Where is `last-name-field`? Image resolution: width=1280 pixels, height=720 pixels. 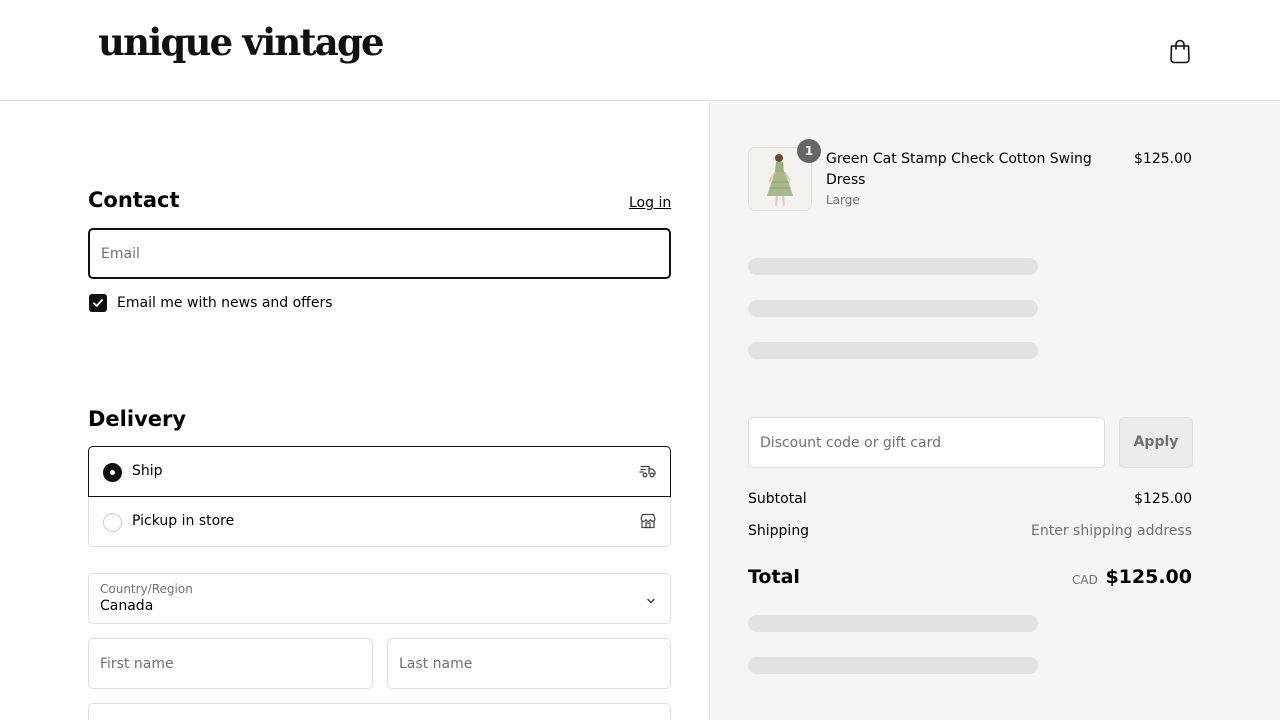 last-name-field is located at coordinates (529, 663).